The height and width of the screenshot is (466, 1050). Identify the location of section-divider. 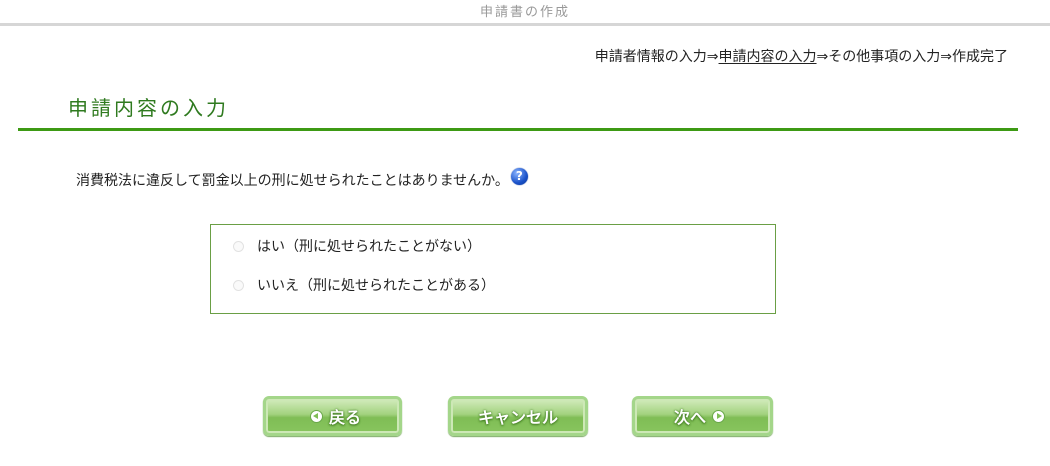
(518, 129).